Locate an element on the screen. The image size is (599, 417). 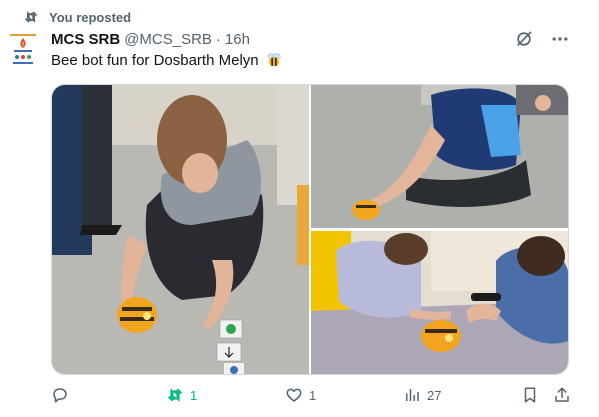
reply-button is located at coordinates (63, 395).